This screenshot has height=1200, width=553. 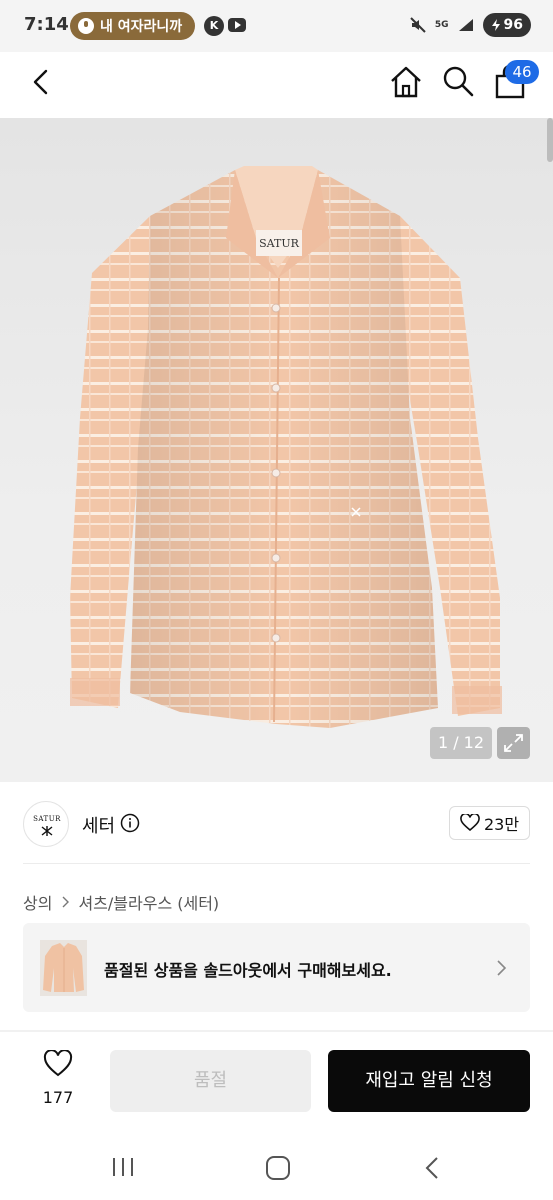 I want to click on network-type: 5G, so click(x=441, y=24).